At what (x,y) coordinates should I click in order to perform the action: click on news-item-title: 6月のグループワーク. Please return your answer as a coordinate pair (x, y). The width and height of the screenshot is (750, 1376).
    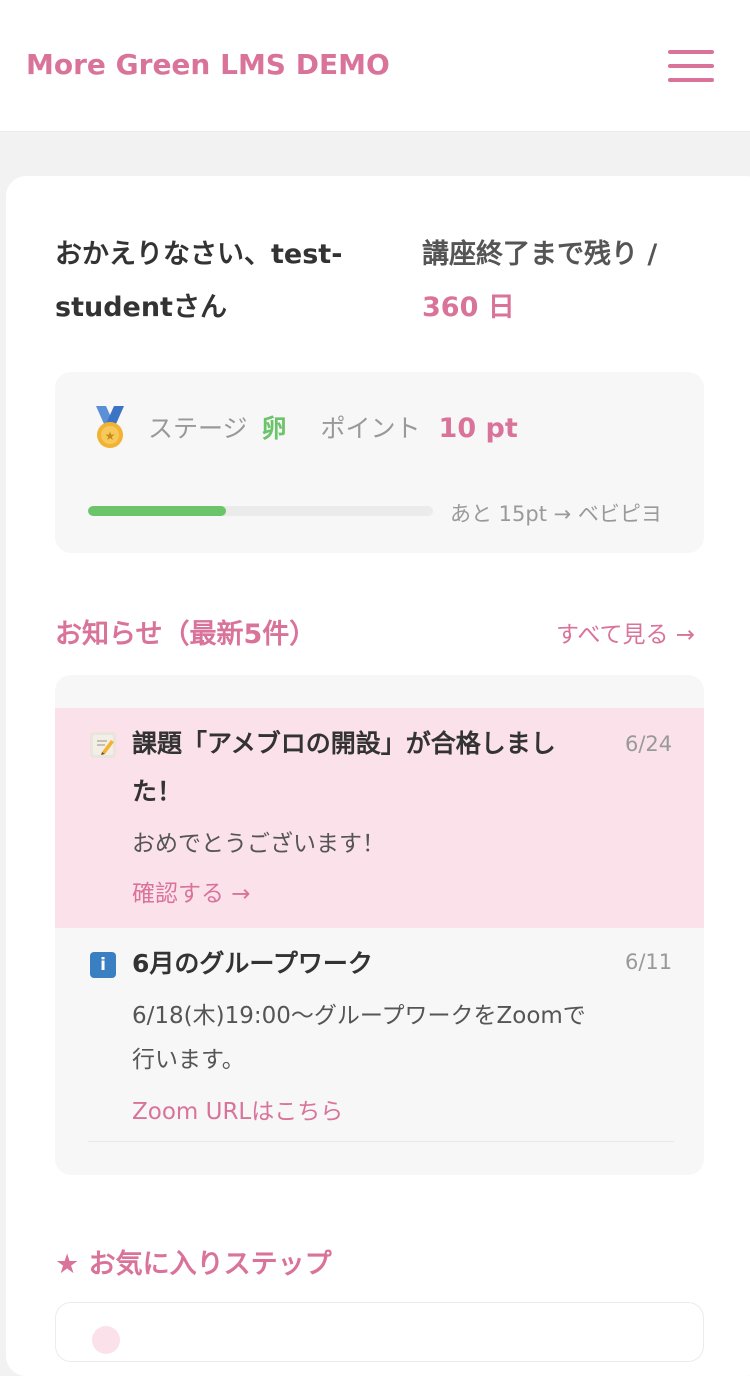
    Looking at the image, I should click on (252, 963).